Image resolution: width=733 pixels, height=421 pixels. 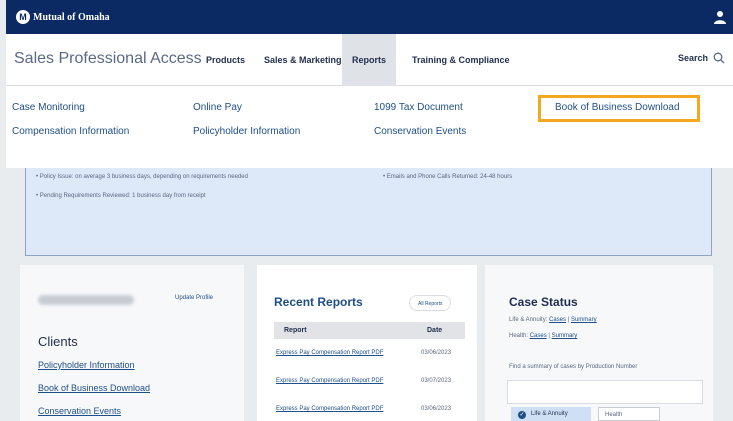 What do you see at coordinates (225, 60) in the screenshot?
I see `nav-products: Products` at bounding box center [225, 60].